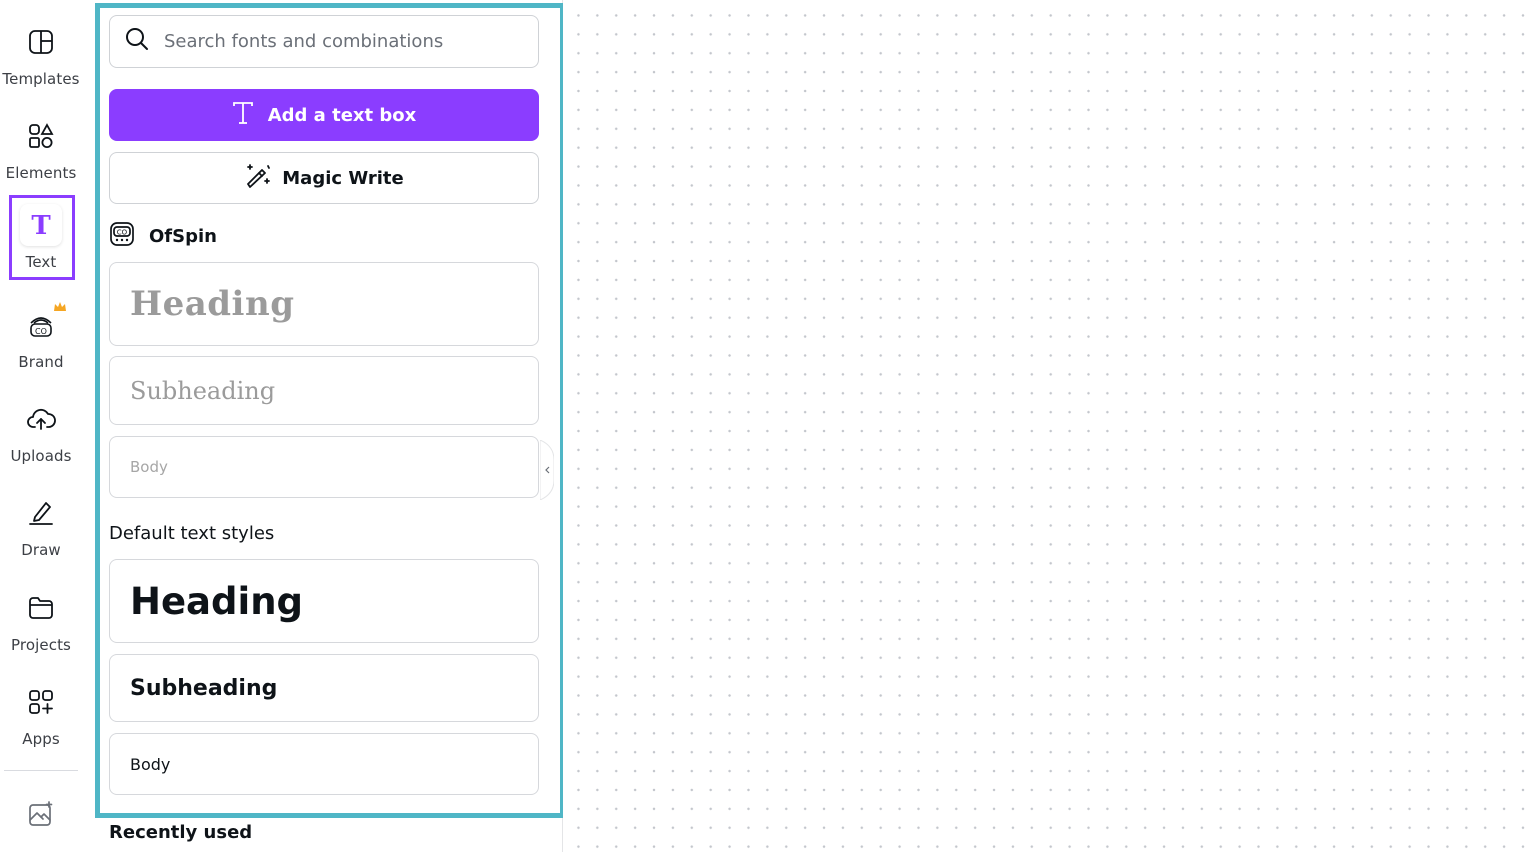 The height and width of the screenshot is (852, 1536). What do you see at coordinates (343, 178) in the screenshot?
I see `magic-write-label: Magic Write` at bounding box center [343, 178].